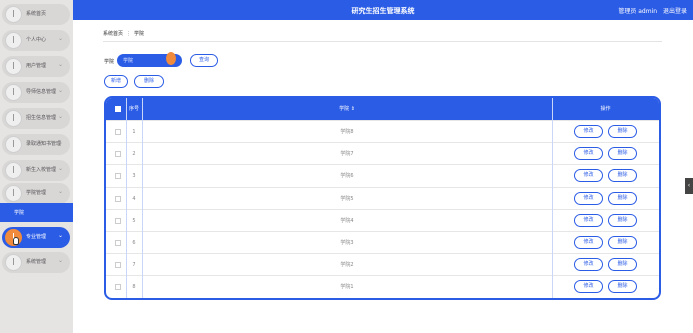 The image size is (693, 333). What do you see at coordinates (134, 265) in the screenshot?
I see `row-index: 7` at bounding box center [134, 265].